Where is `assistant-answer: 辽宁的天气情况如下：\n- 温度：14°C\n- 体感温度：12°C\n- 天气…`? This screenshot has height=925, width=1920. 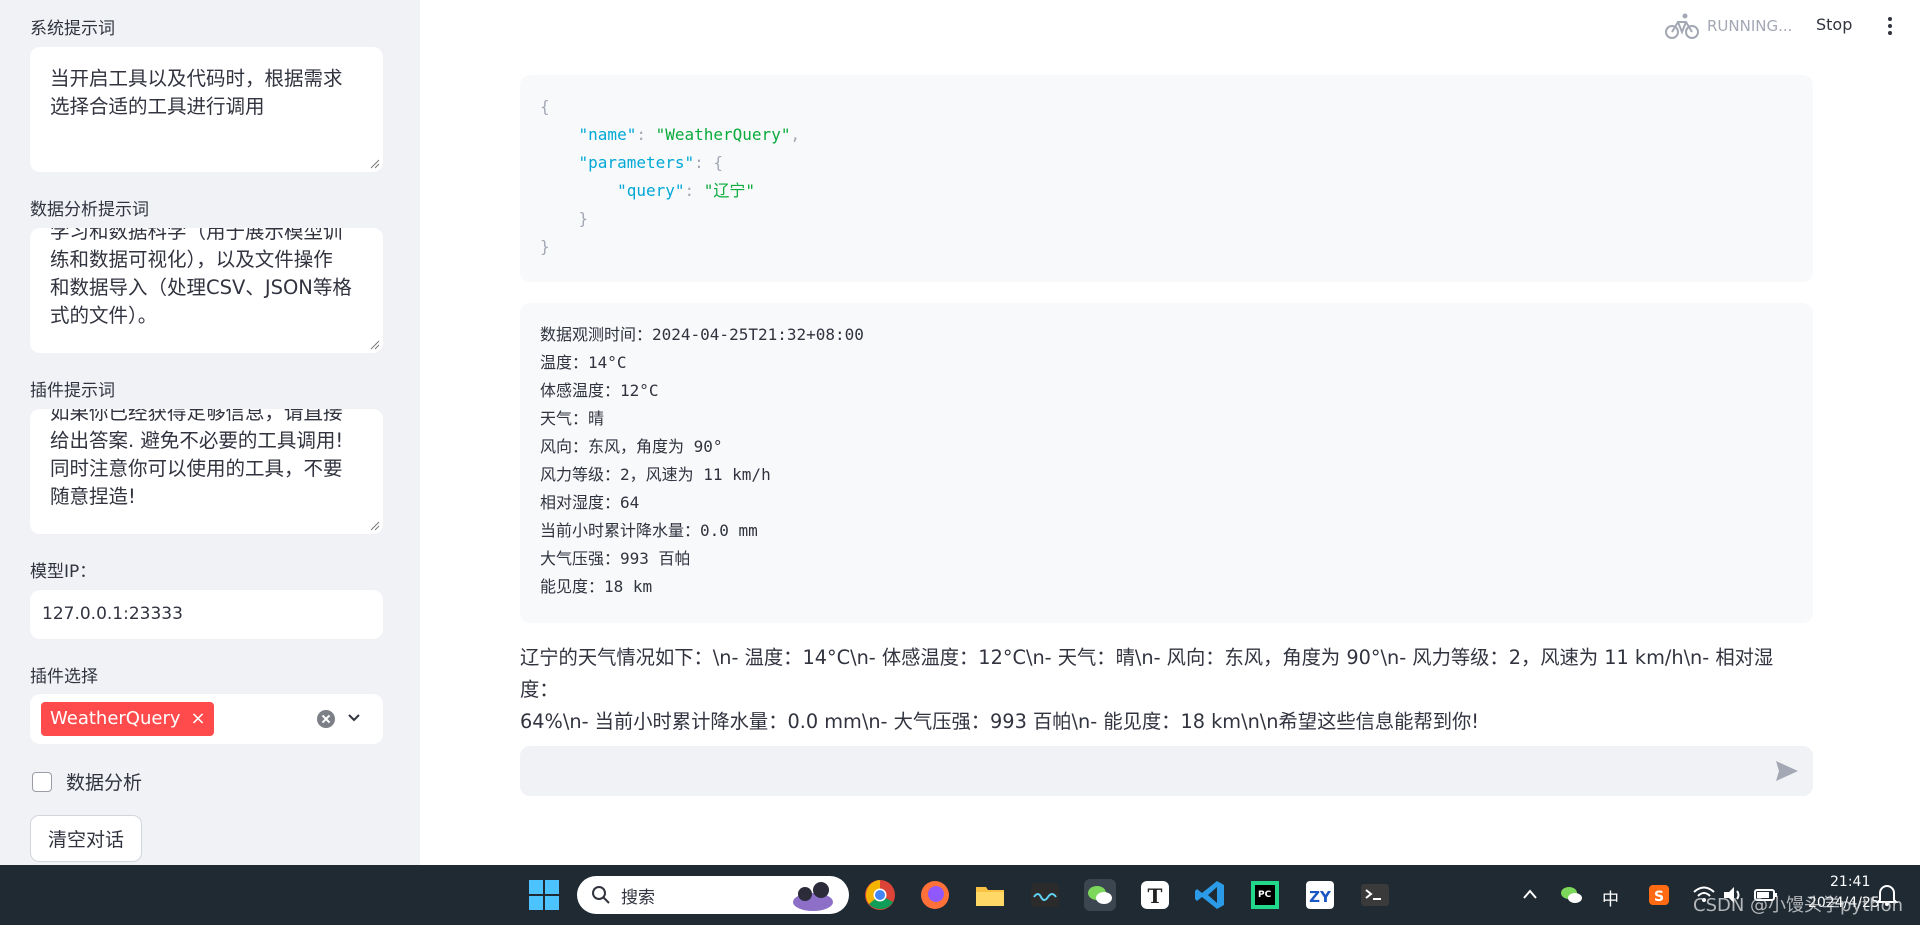 assistant-answer: 辽宁的天气情况如下：\n- 温度：14°C\n- 体感温度：12°C\n- 天气… is located at coordinates (1150, 690).